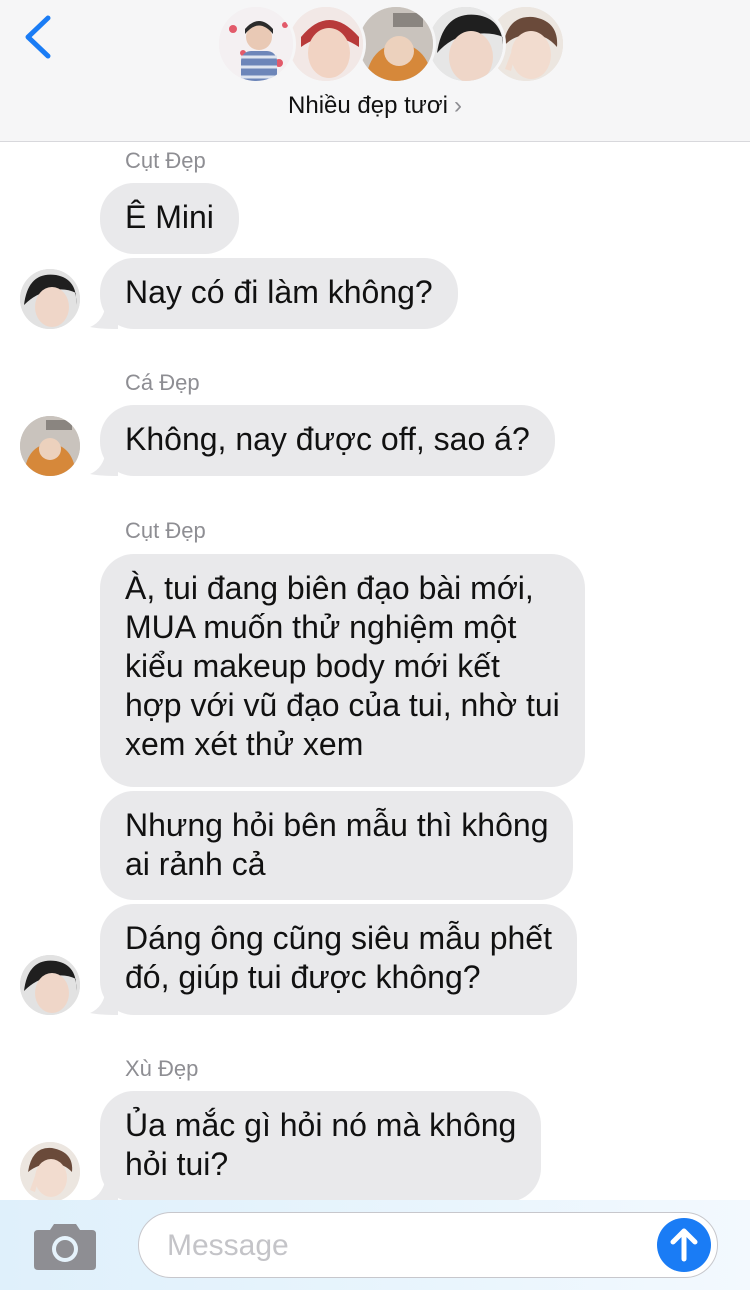 Image resolution: width=750 pixels, height=1290 pixels. Describe the element at coordinates (337, 845) in the screenshot. I see `message-bubble: Nhưng hỏi bên mẫu thì không ai rảnh cả` at that location.